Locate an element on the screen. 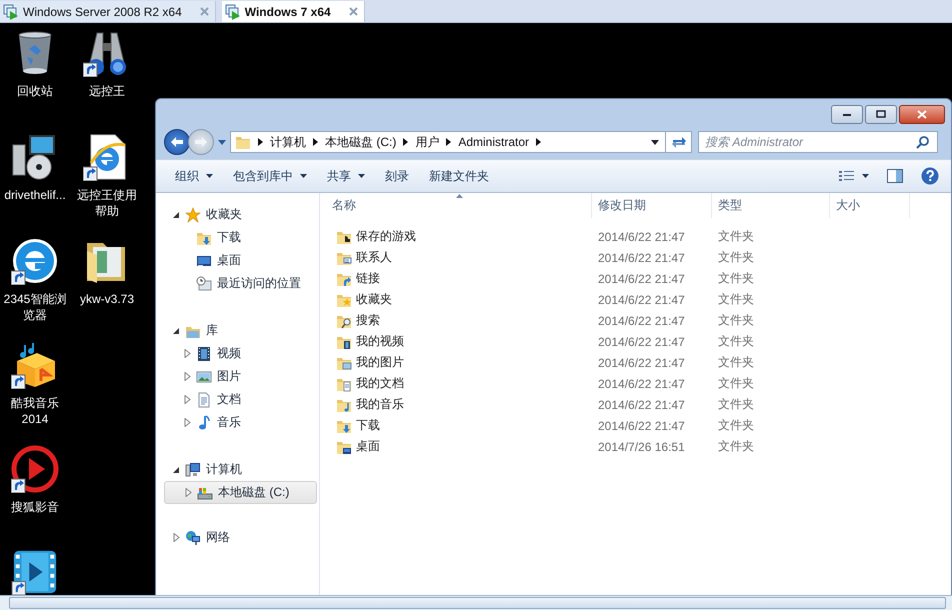  nav-tree-item: 网络 is located at coordinates (237, 537).